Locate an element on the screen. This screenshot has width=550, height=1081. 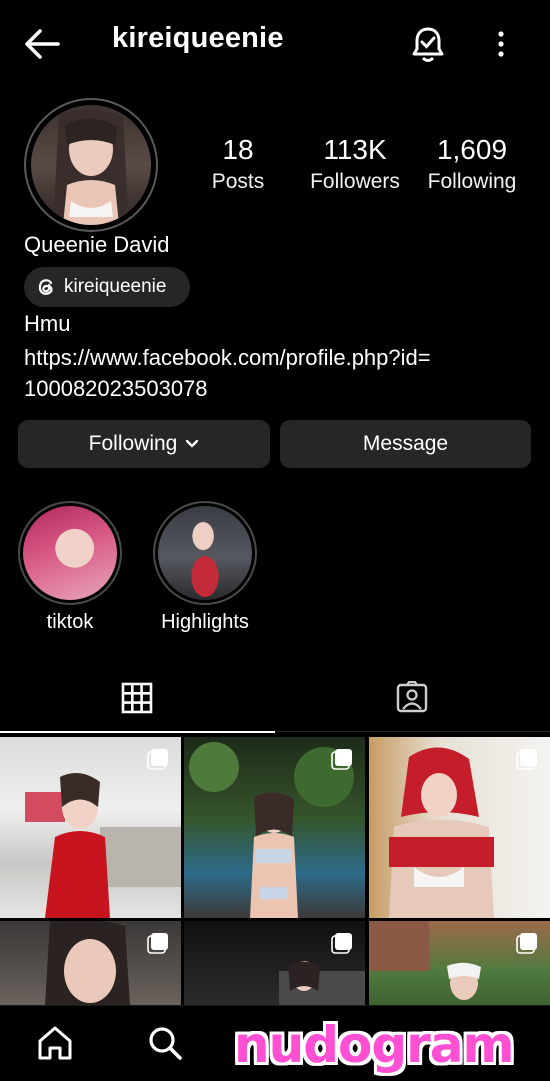
message-button-label: Message is located at coordinates (405, 443).